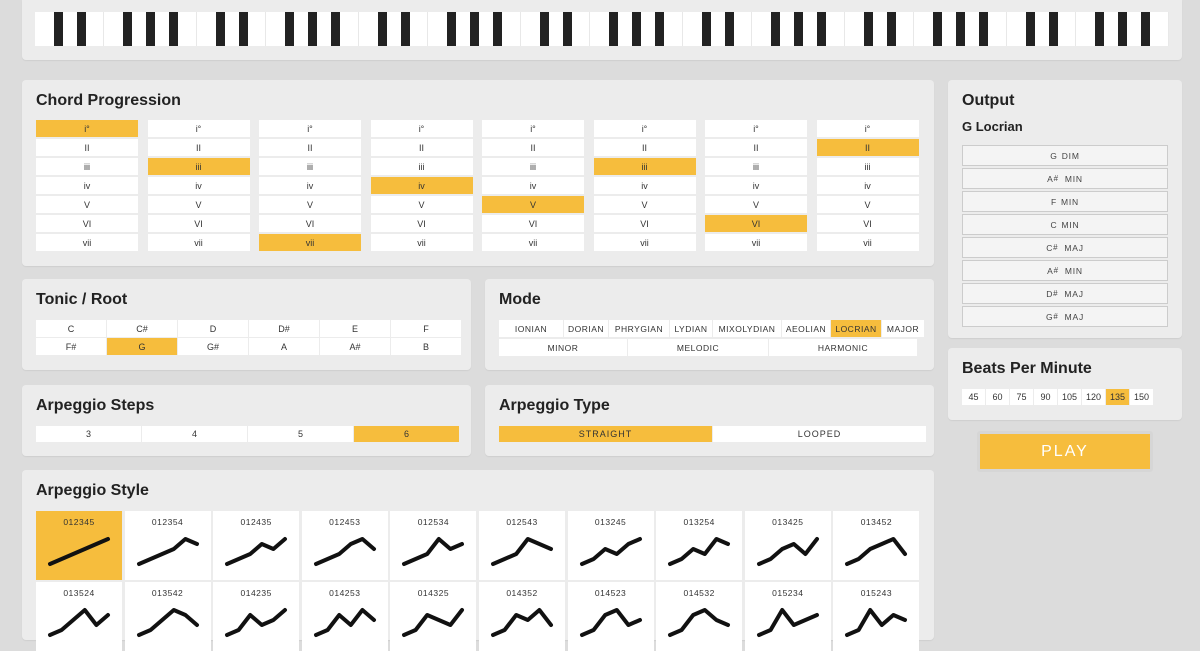 Image resolution: width=1200 pixels, height=651 pixels. What do you see at coordinates (699, 616) in the screenshot?
I see `arpeggio-style-tile: 014532` at bounding box center [699, 616].